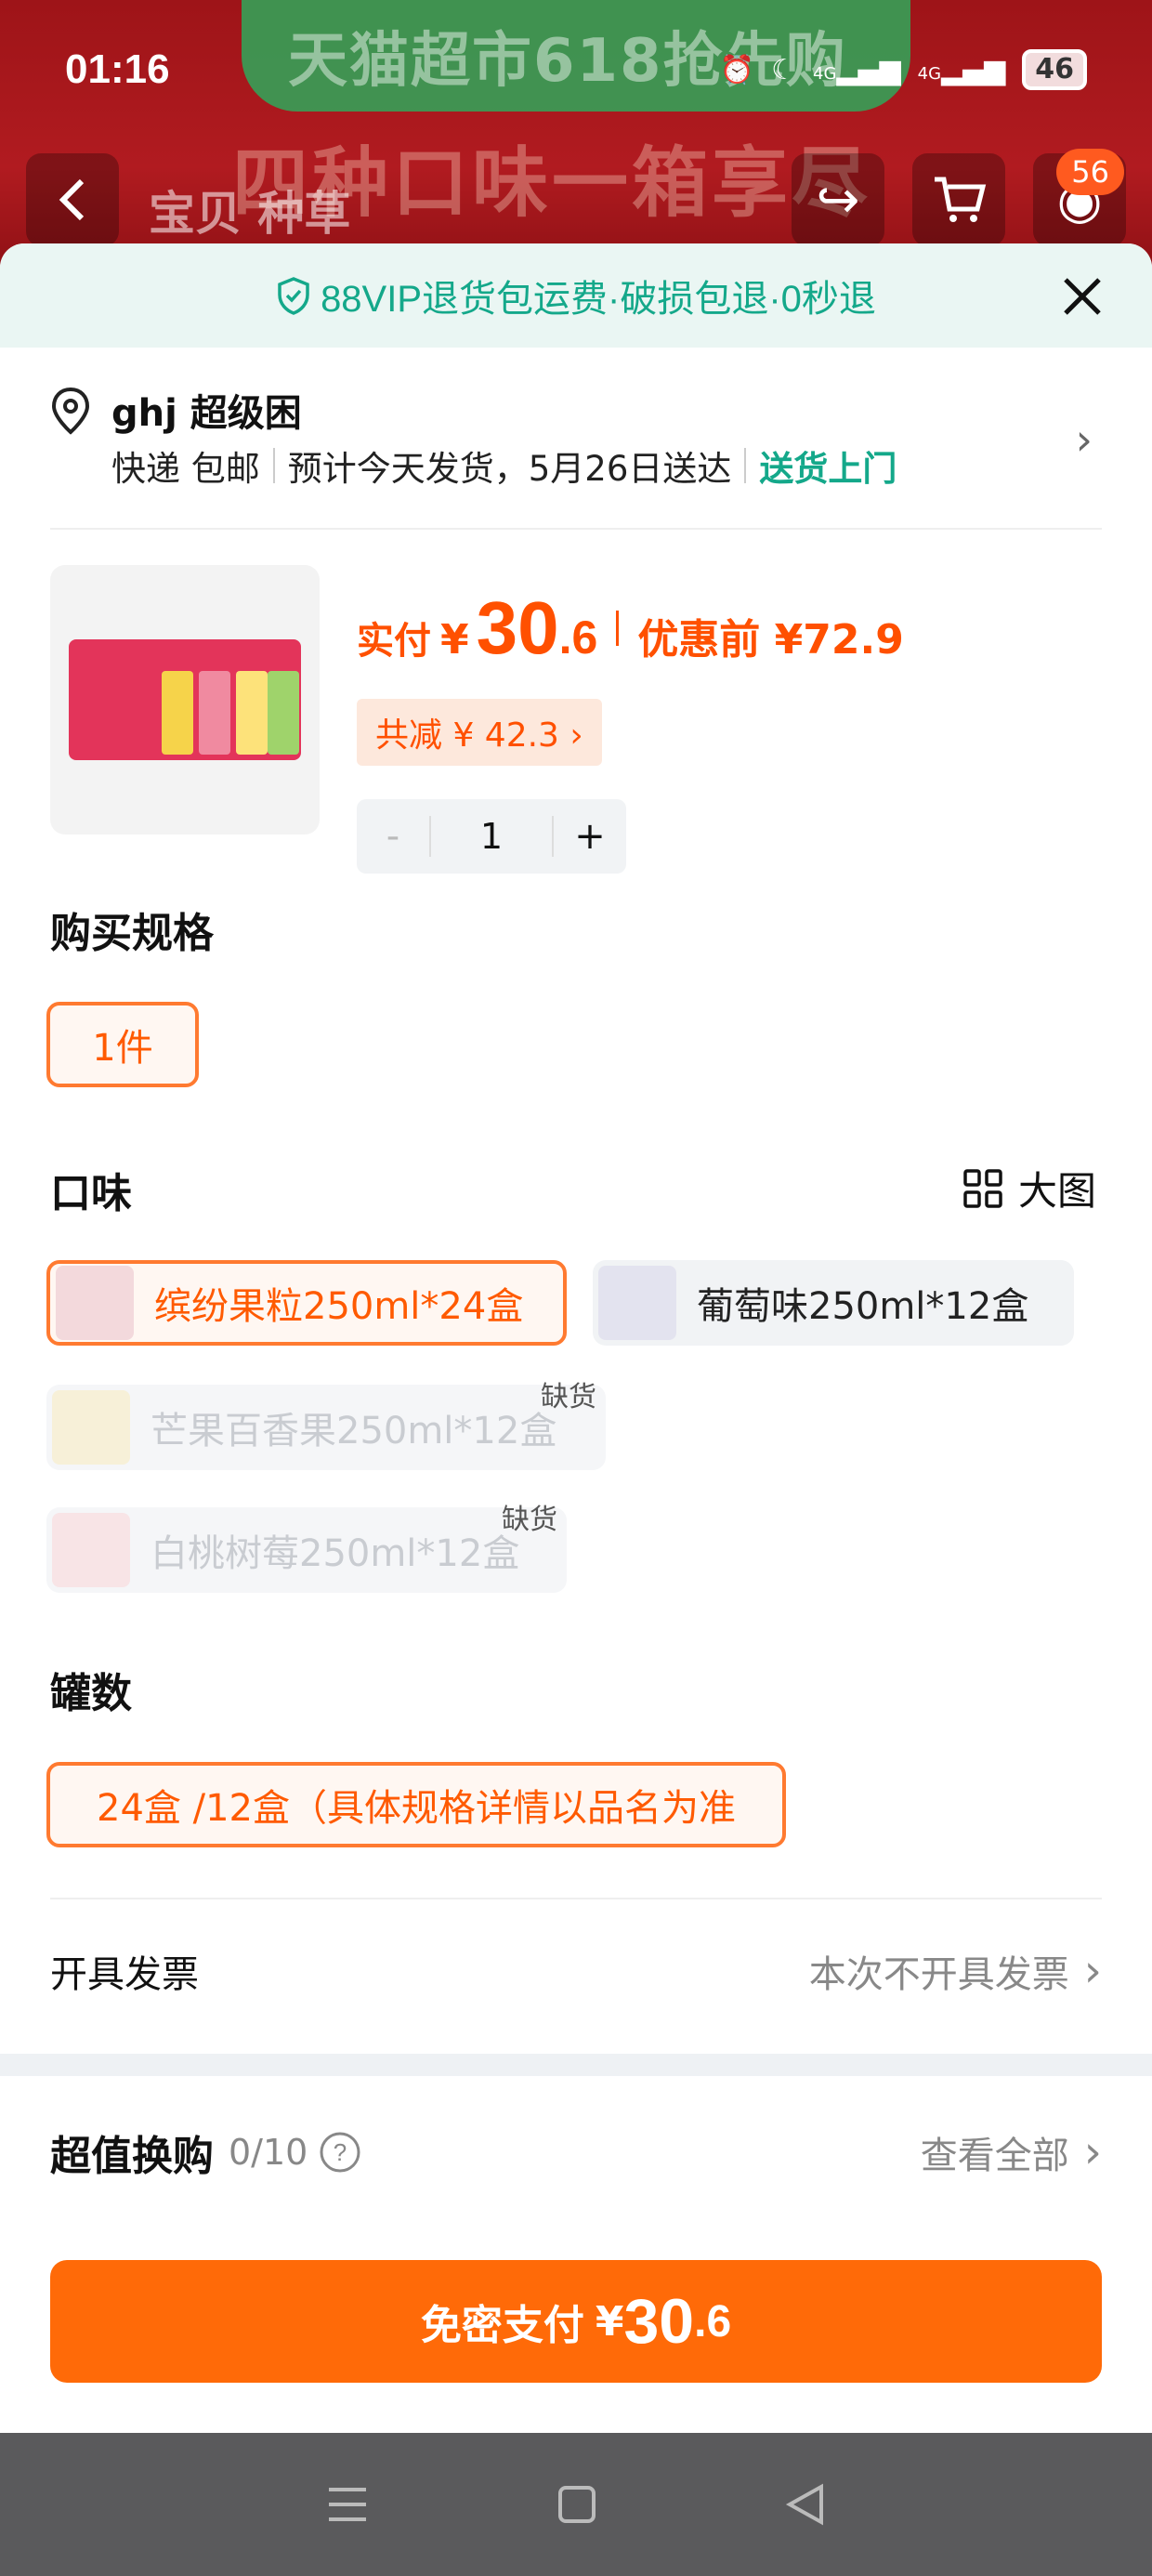 The height and width of the screenshot is (2576, 1152). Describe the element at coordinates (825, 73) in the screenshot. I see `network-label-1: 4G` at that location.